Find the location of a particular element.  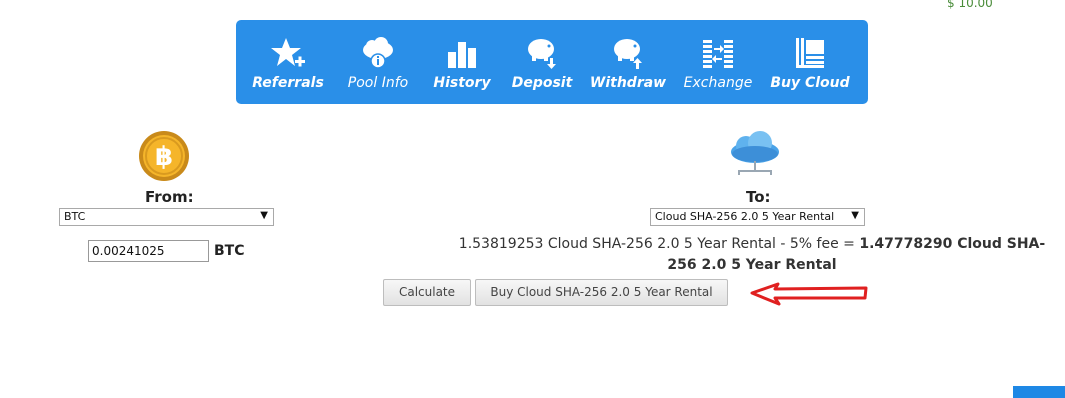

nav-label: Deposit is located at coordinates (542, 83).